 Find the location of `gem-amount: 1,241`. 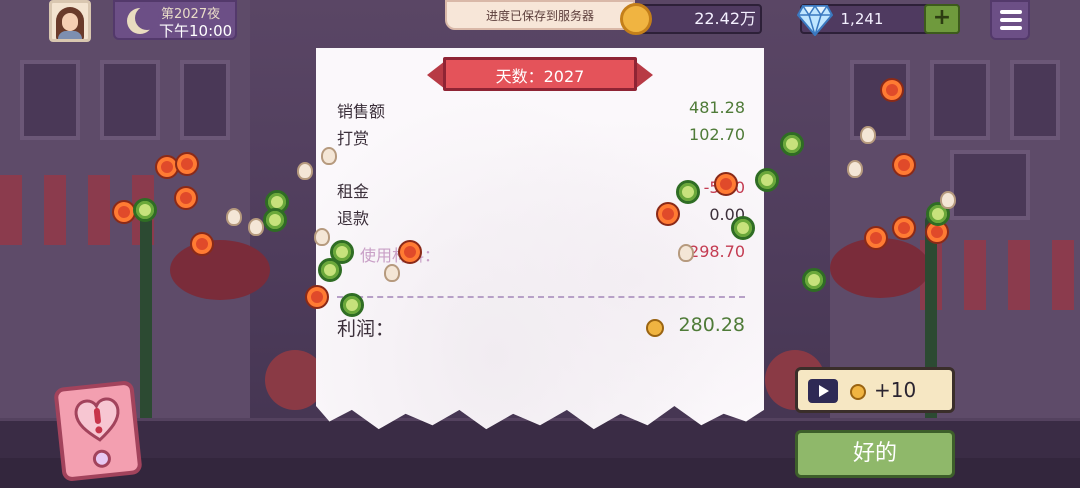

gem-amount: 1,241 is located at coordinates (862, 19).